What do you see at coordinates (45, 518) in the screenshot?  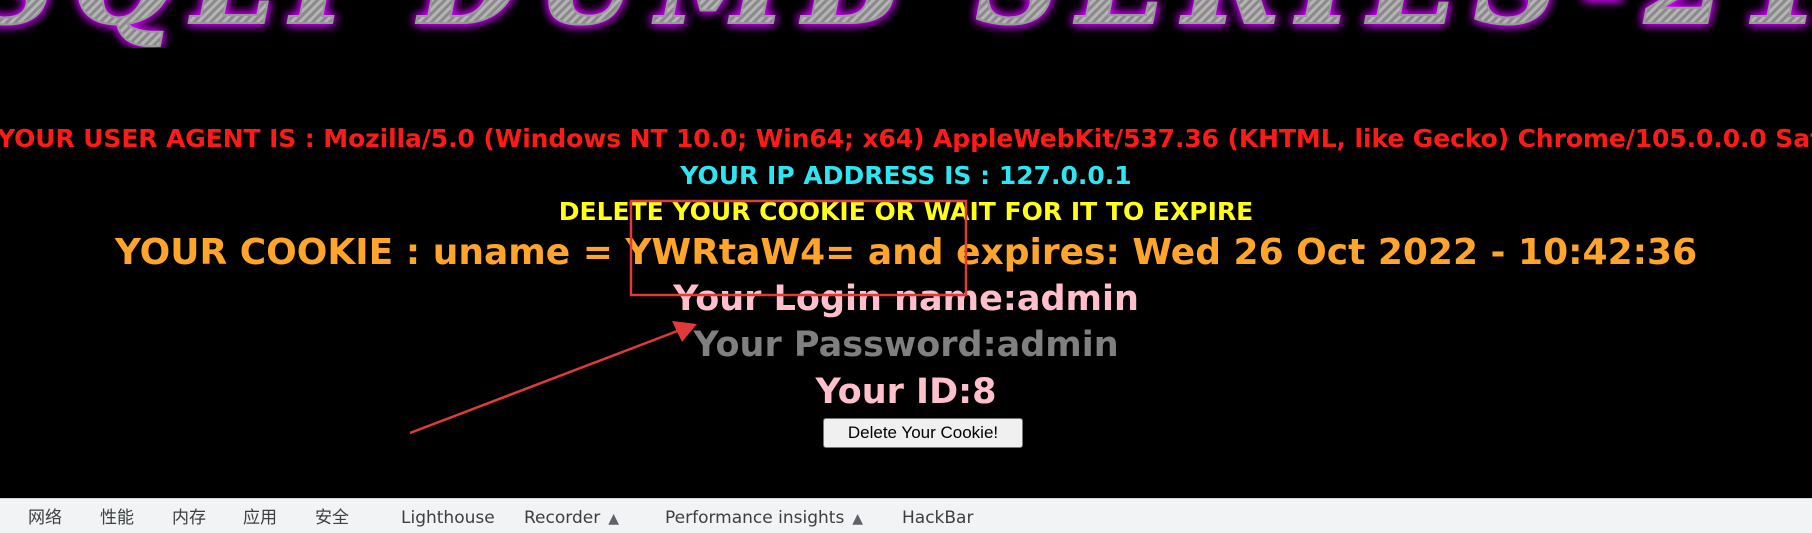 I see `tab-network: 网络` at bounding box center [45, 518].